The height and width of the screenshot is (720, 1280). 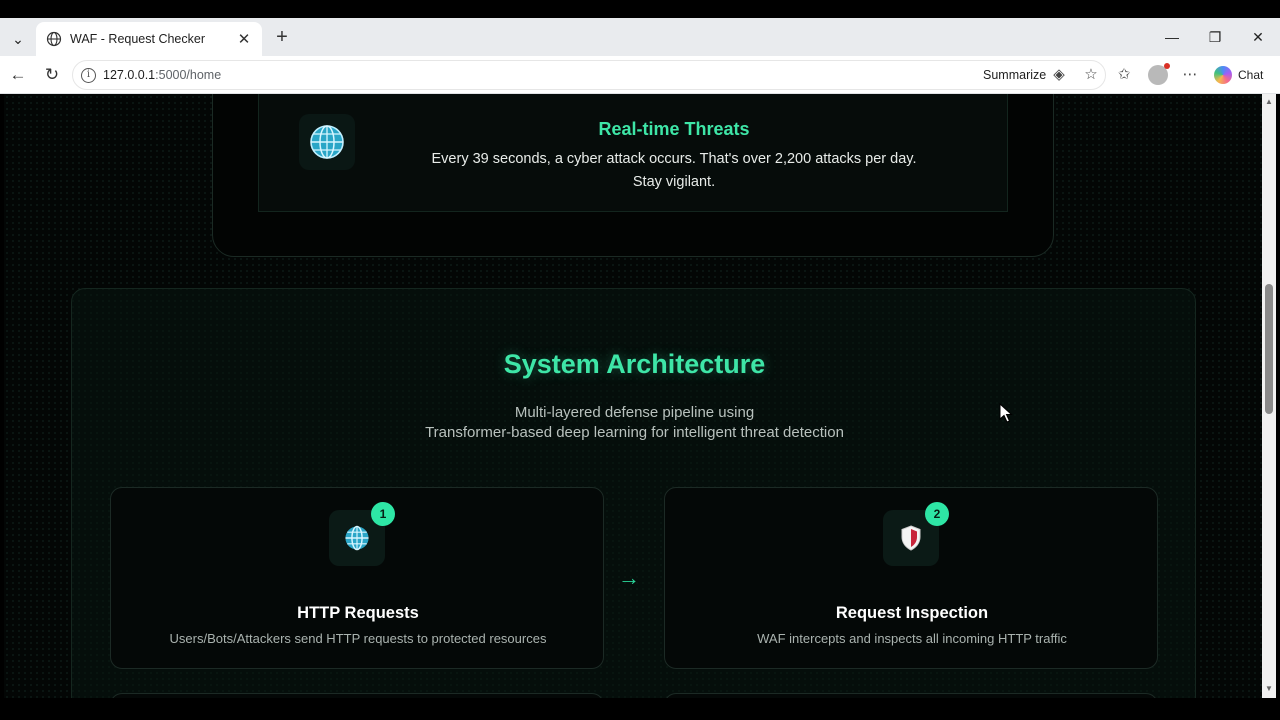 What do you see at coordinates (911, 538) in the screenshot?
I see `shield-icon` at bounding box center [911, 538].